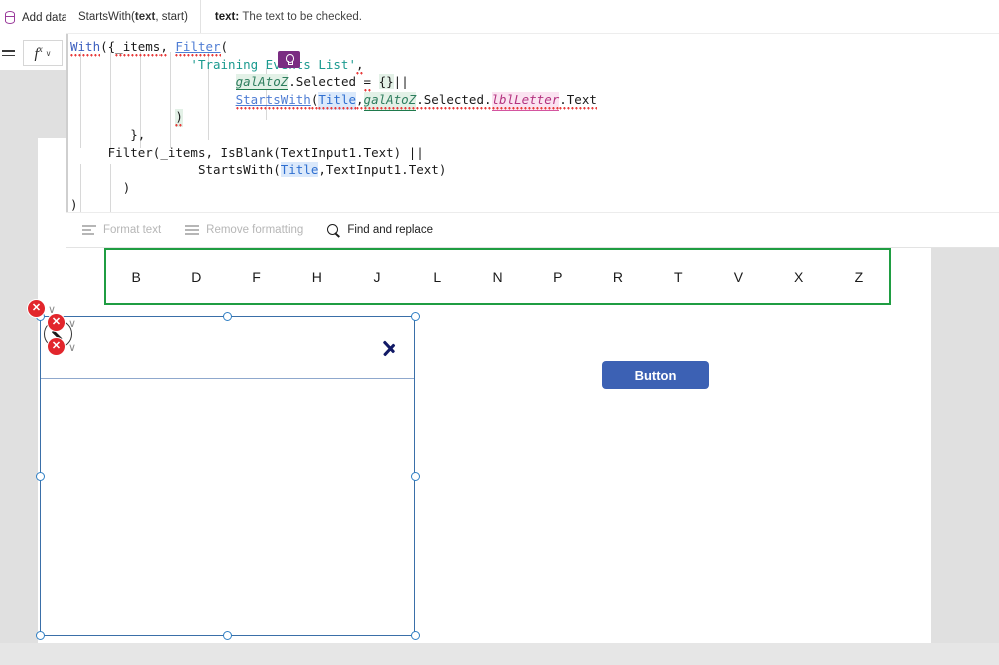 The image size is (999, 665). Describe the element at coordinates (19, 367) in the screenshot. I see `canvas-left-gutter` at that location.